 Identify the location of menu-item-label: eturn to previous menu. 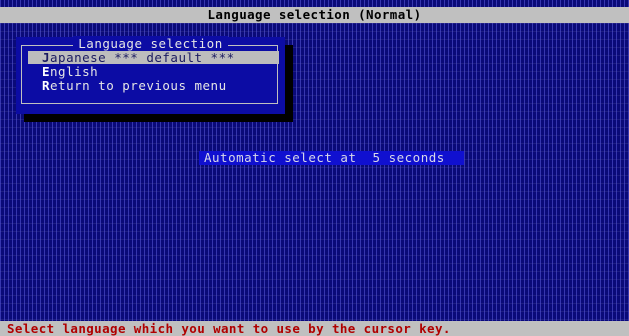
(138, 85).